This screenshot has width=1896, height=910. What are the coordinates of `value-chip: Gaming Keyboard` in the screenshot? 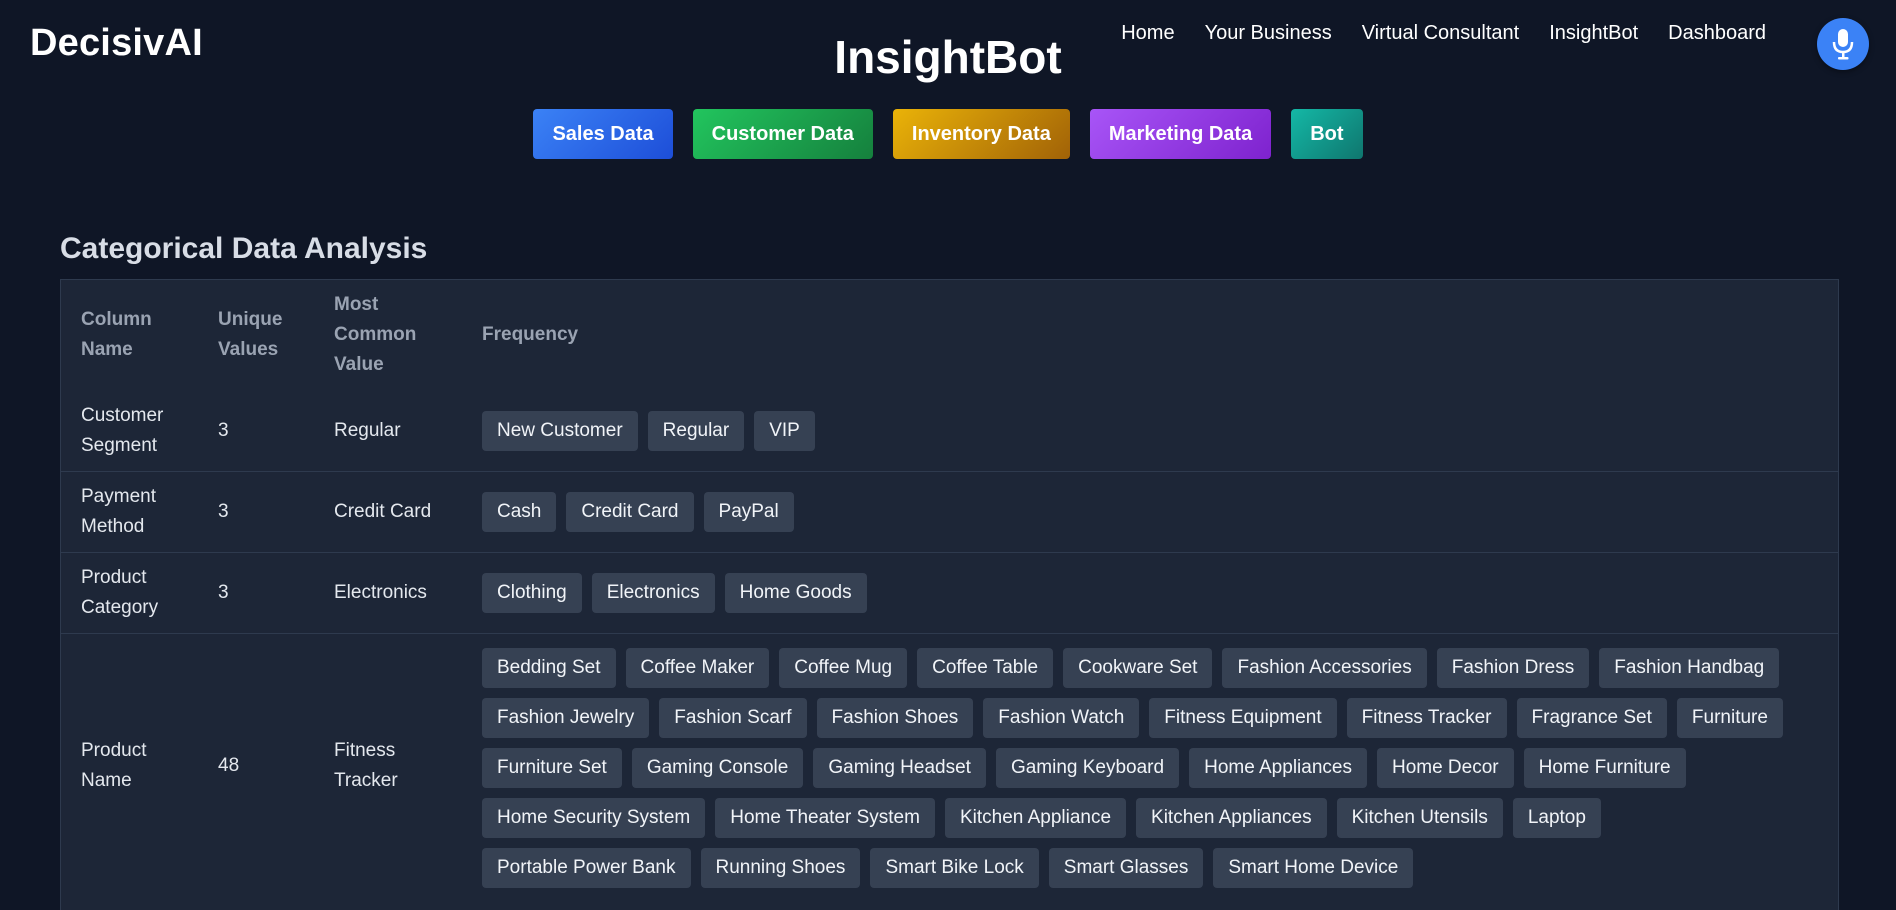 It's located at (1087, 768).